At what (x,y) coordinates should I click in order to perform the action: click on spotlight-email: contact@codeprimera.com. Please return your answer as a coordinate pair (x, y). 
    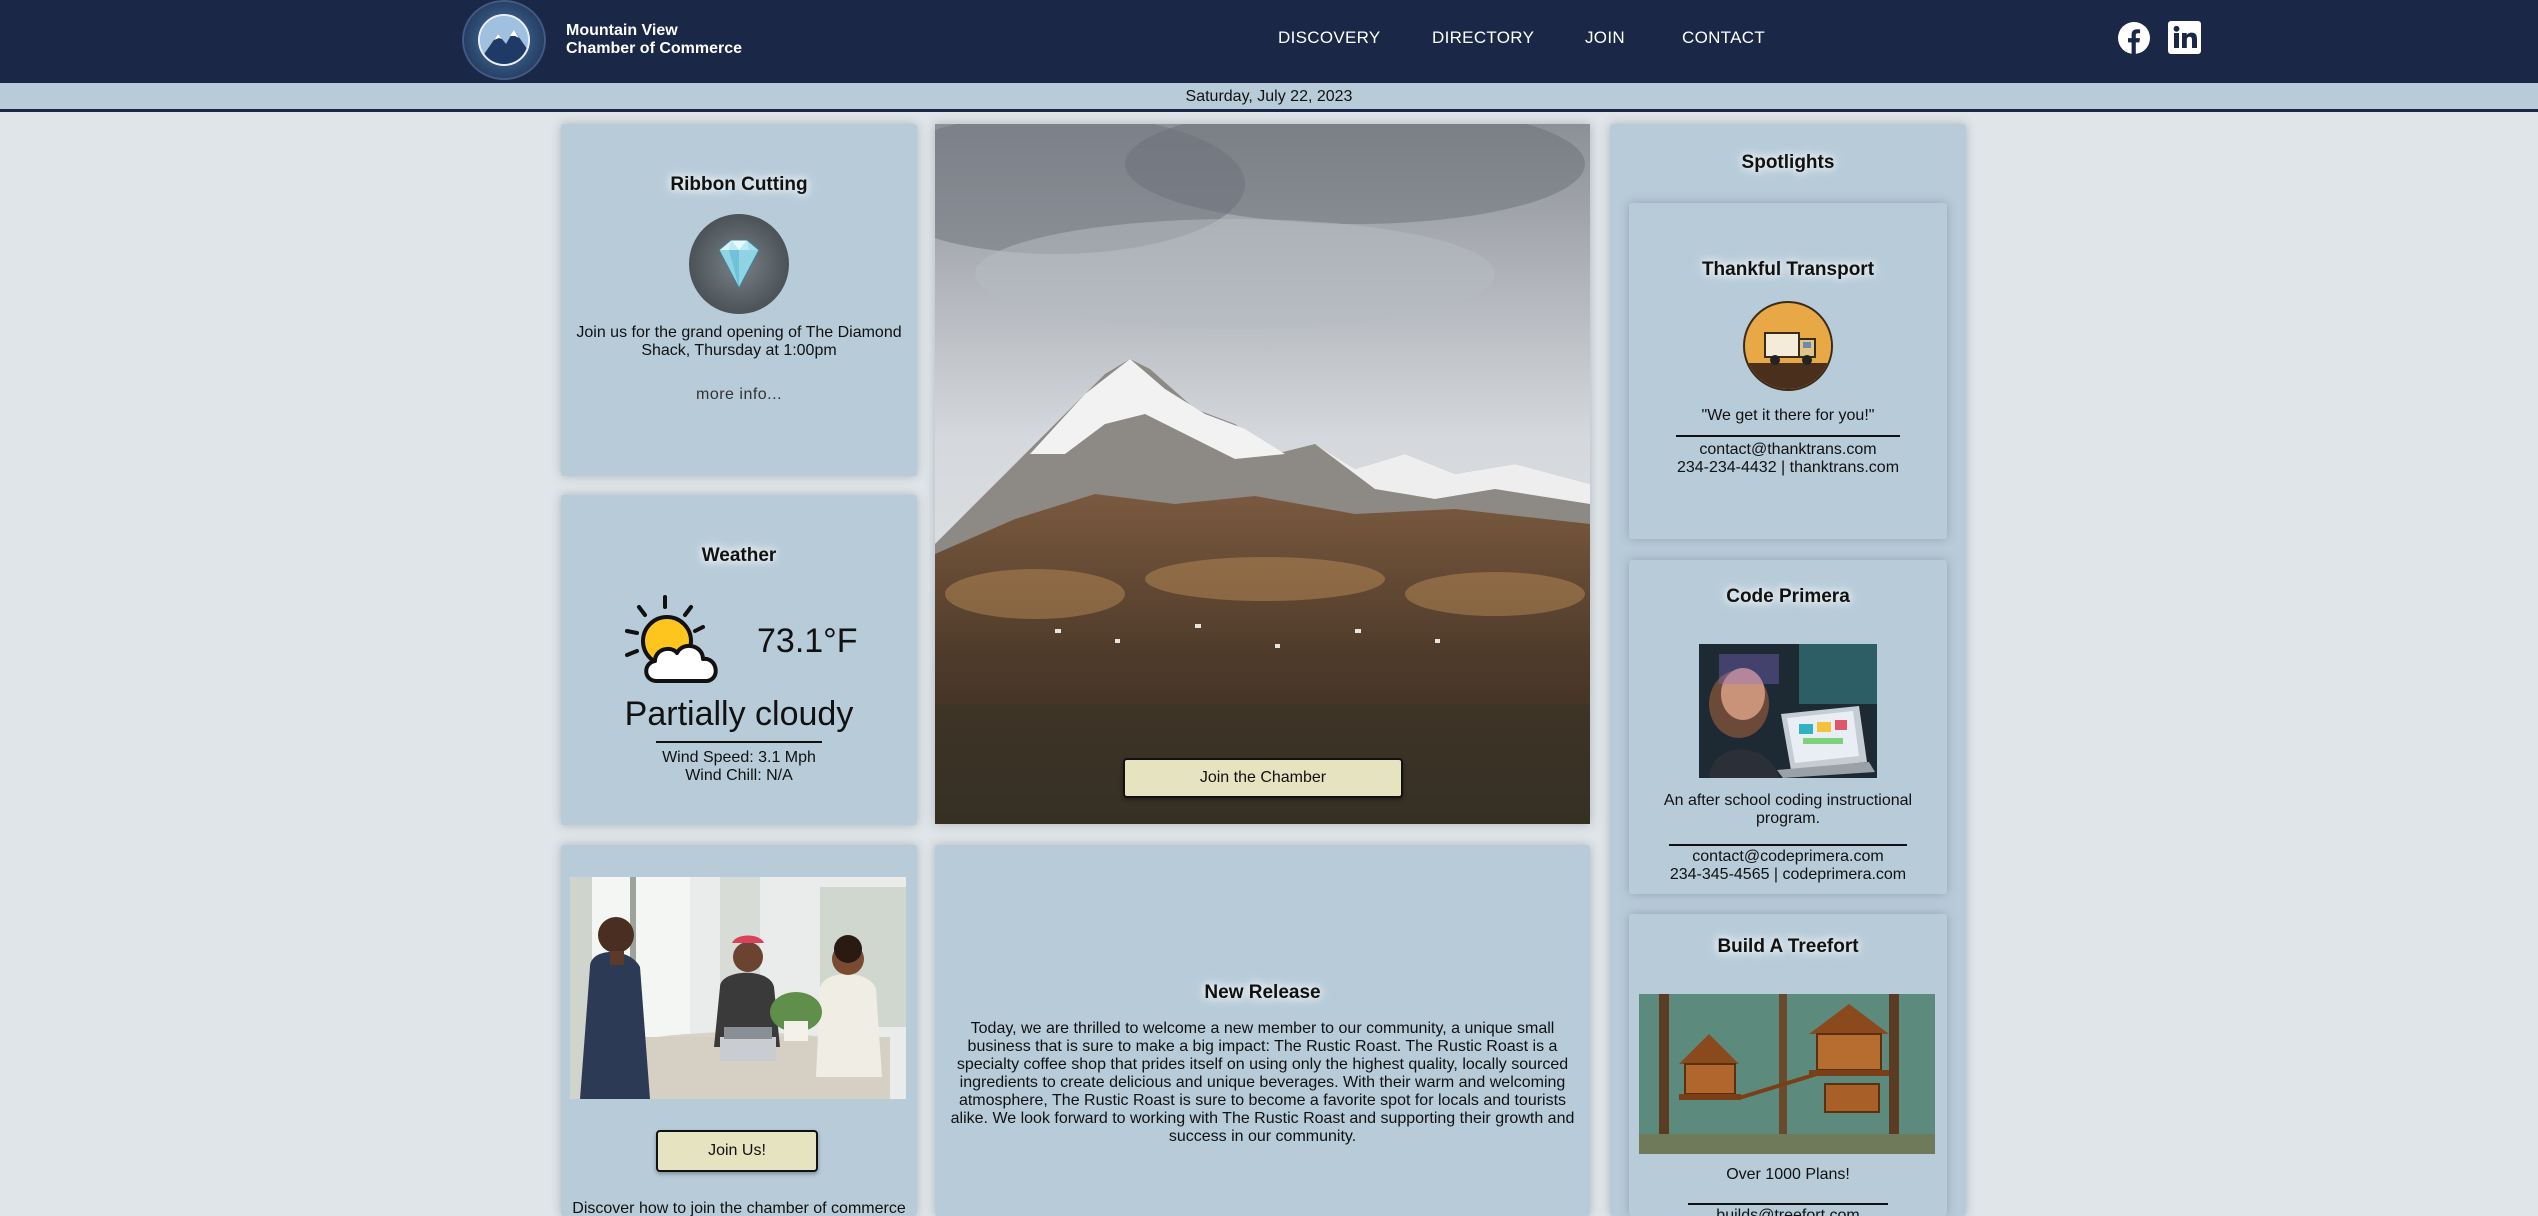
    Looking at the image, I should click on (1788, 857).